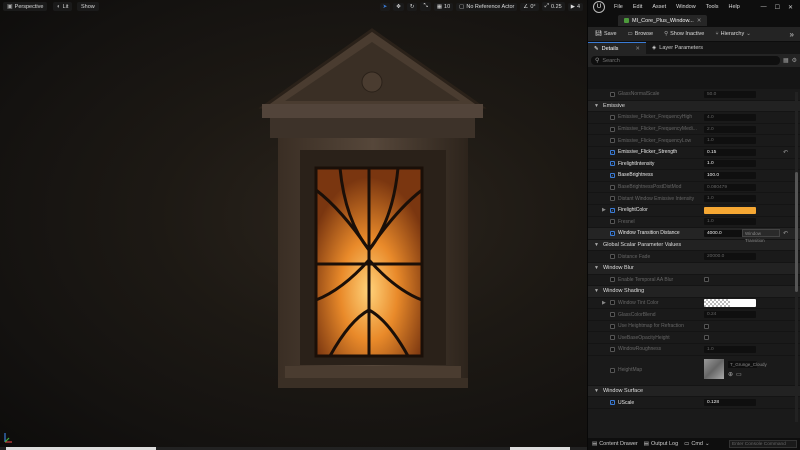 This screenshot has width=800, height=450. What do you see at coordinates (659, 7) in the screenshot?
I see `menu-asset: Asset` at bounding box center [659, 7].